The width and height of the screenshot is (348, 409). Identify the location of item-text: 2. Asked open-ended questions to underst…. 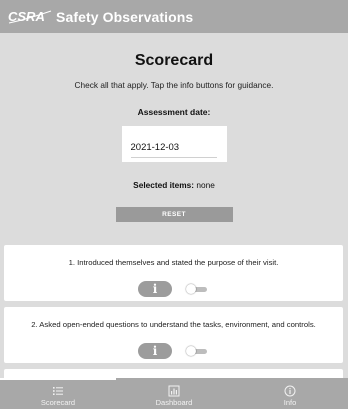
(173, 324).